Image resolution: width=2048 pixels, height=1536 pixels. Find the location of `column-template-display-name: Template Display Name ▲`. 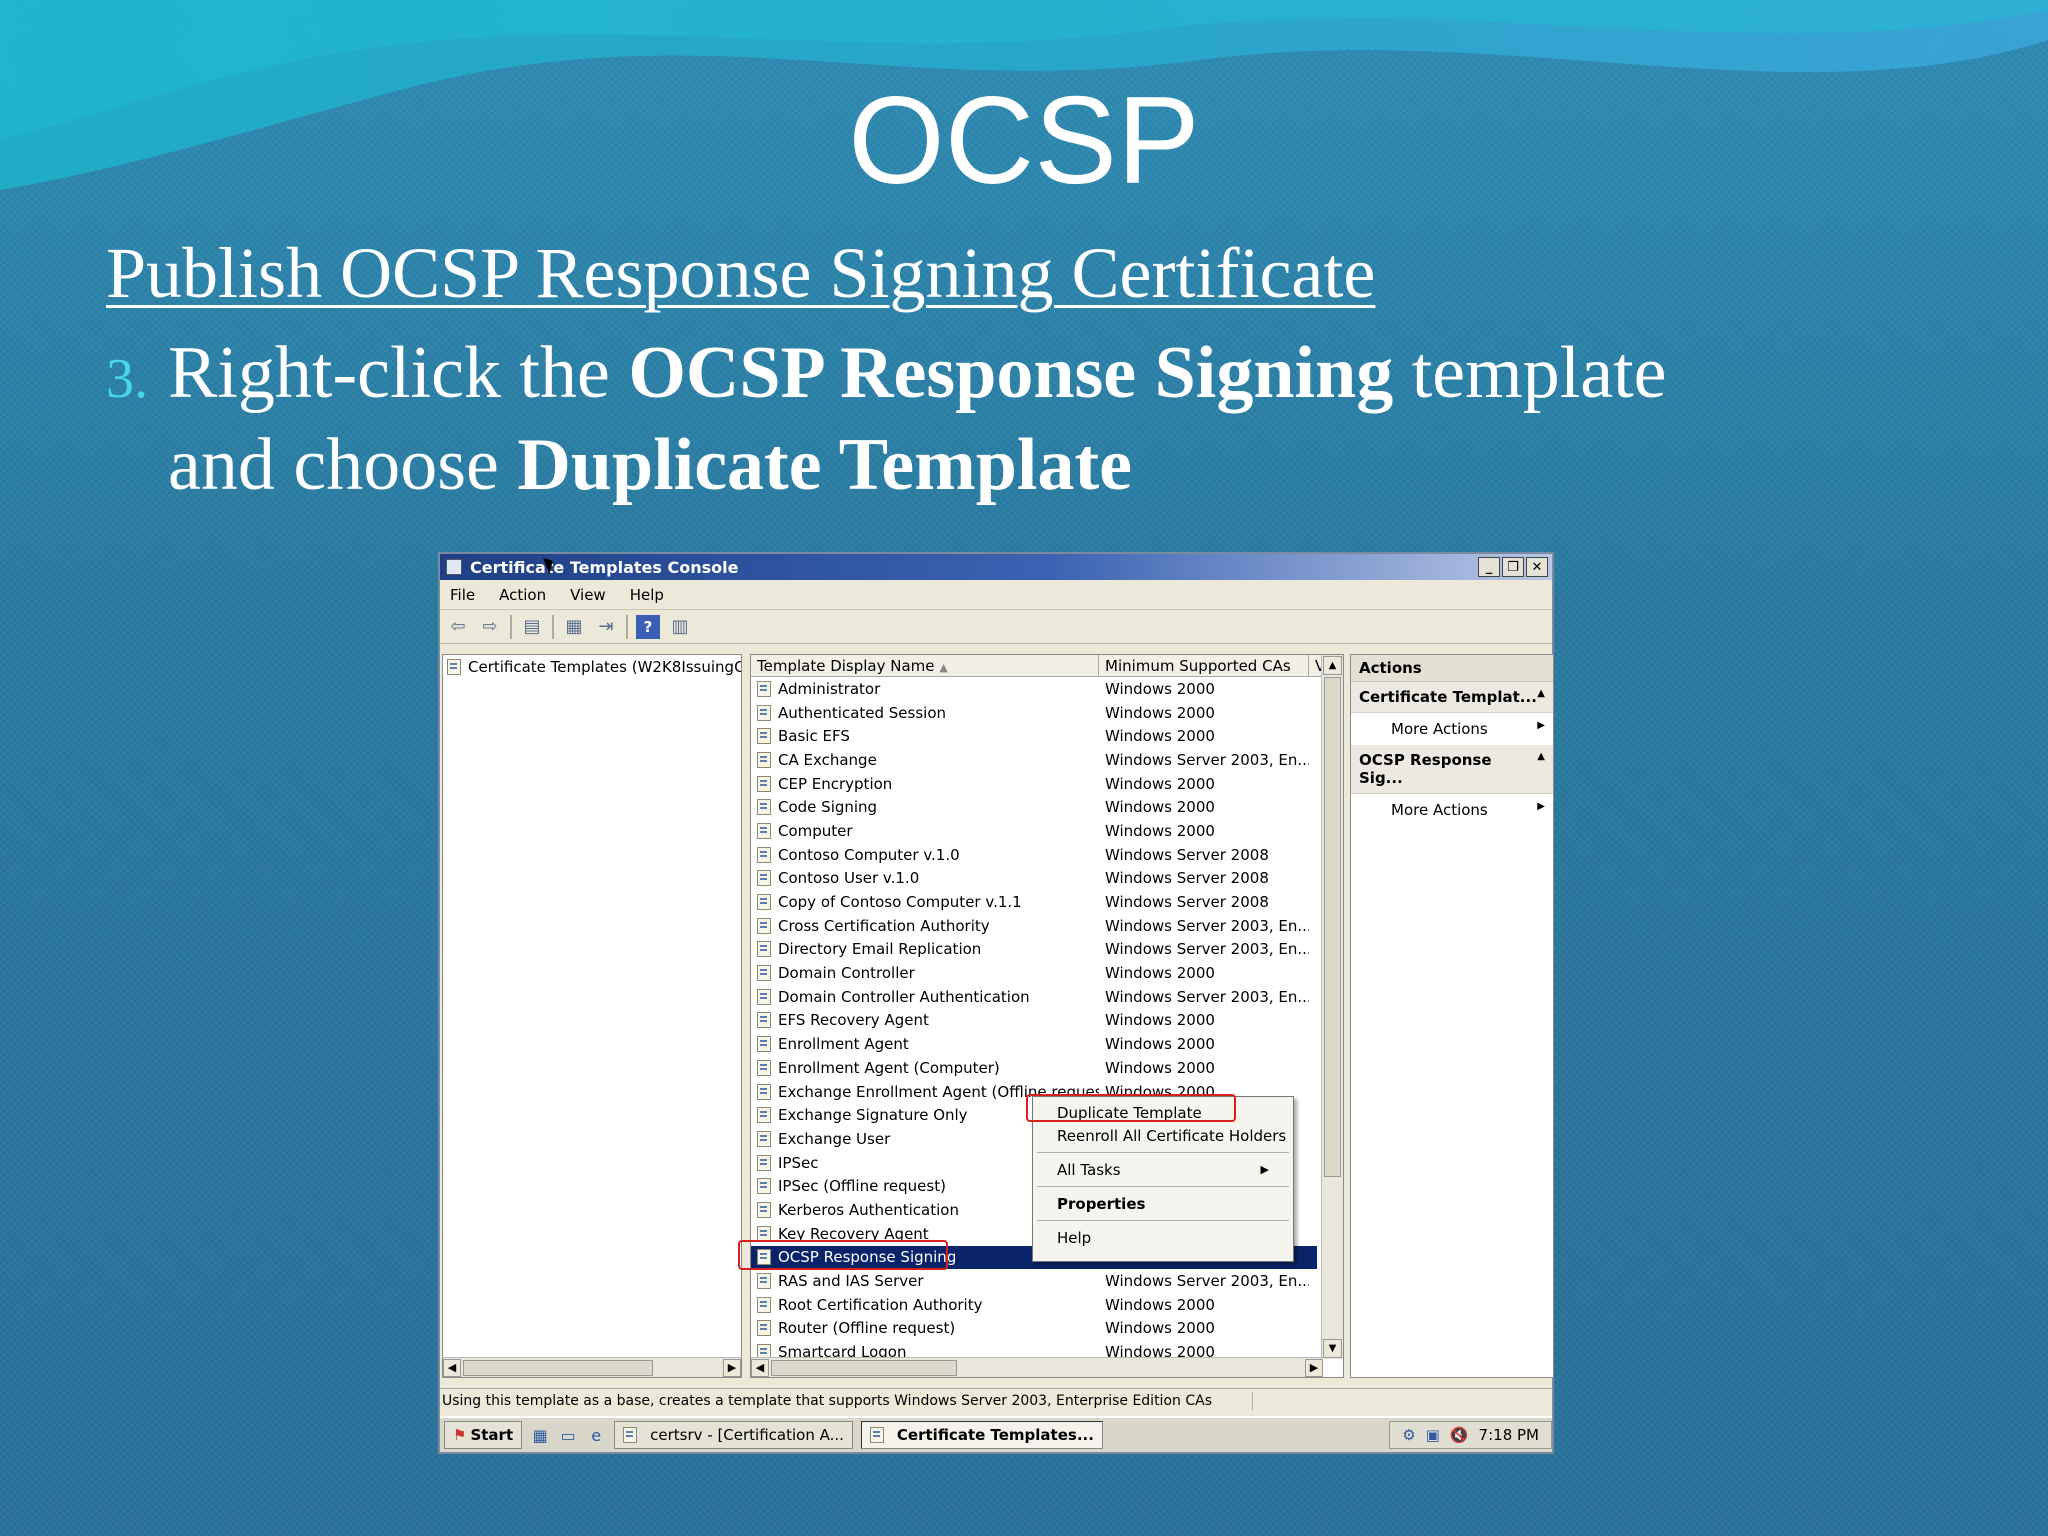

column-template-display-name: Template Display Name ▲ is located at coordinates (925, 665).